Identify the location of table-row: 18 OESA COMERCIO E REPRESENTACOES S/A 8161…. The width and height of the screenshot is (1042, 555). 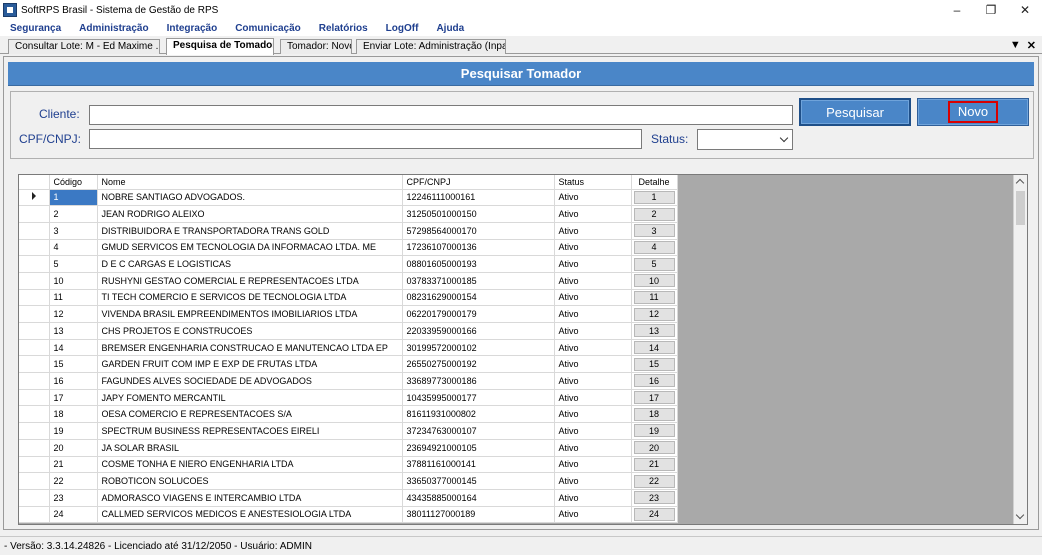
(348, 414).